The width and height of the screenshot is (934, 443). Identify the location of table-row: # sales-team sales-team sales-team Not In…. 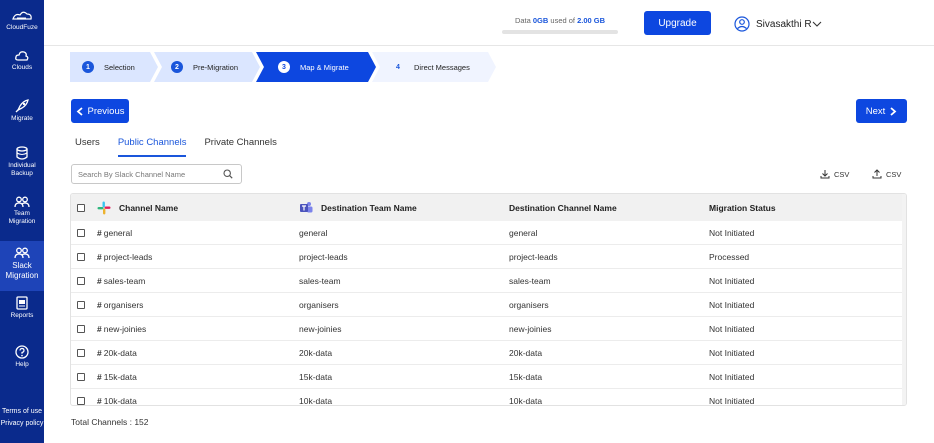
(488, 281).